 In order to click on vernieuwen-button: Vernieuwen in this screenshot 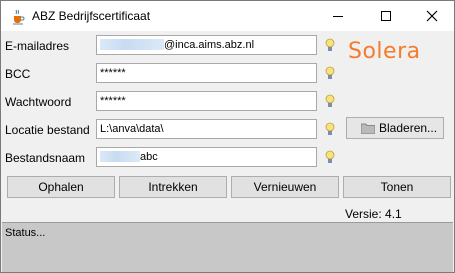, I will do `click(285, 187)`.